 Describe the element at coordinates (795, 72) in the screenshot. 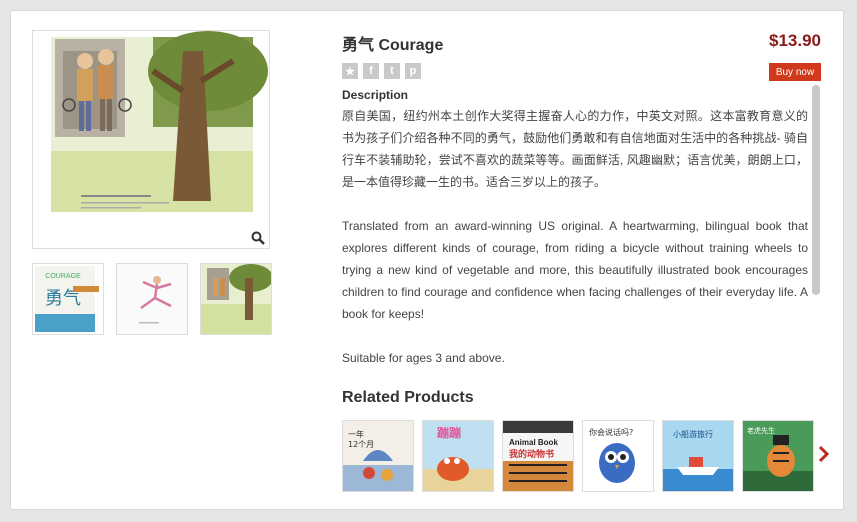

I see `buy-now-button: Buy now` at that location.